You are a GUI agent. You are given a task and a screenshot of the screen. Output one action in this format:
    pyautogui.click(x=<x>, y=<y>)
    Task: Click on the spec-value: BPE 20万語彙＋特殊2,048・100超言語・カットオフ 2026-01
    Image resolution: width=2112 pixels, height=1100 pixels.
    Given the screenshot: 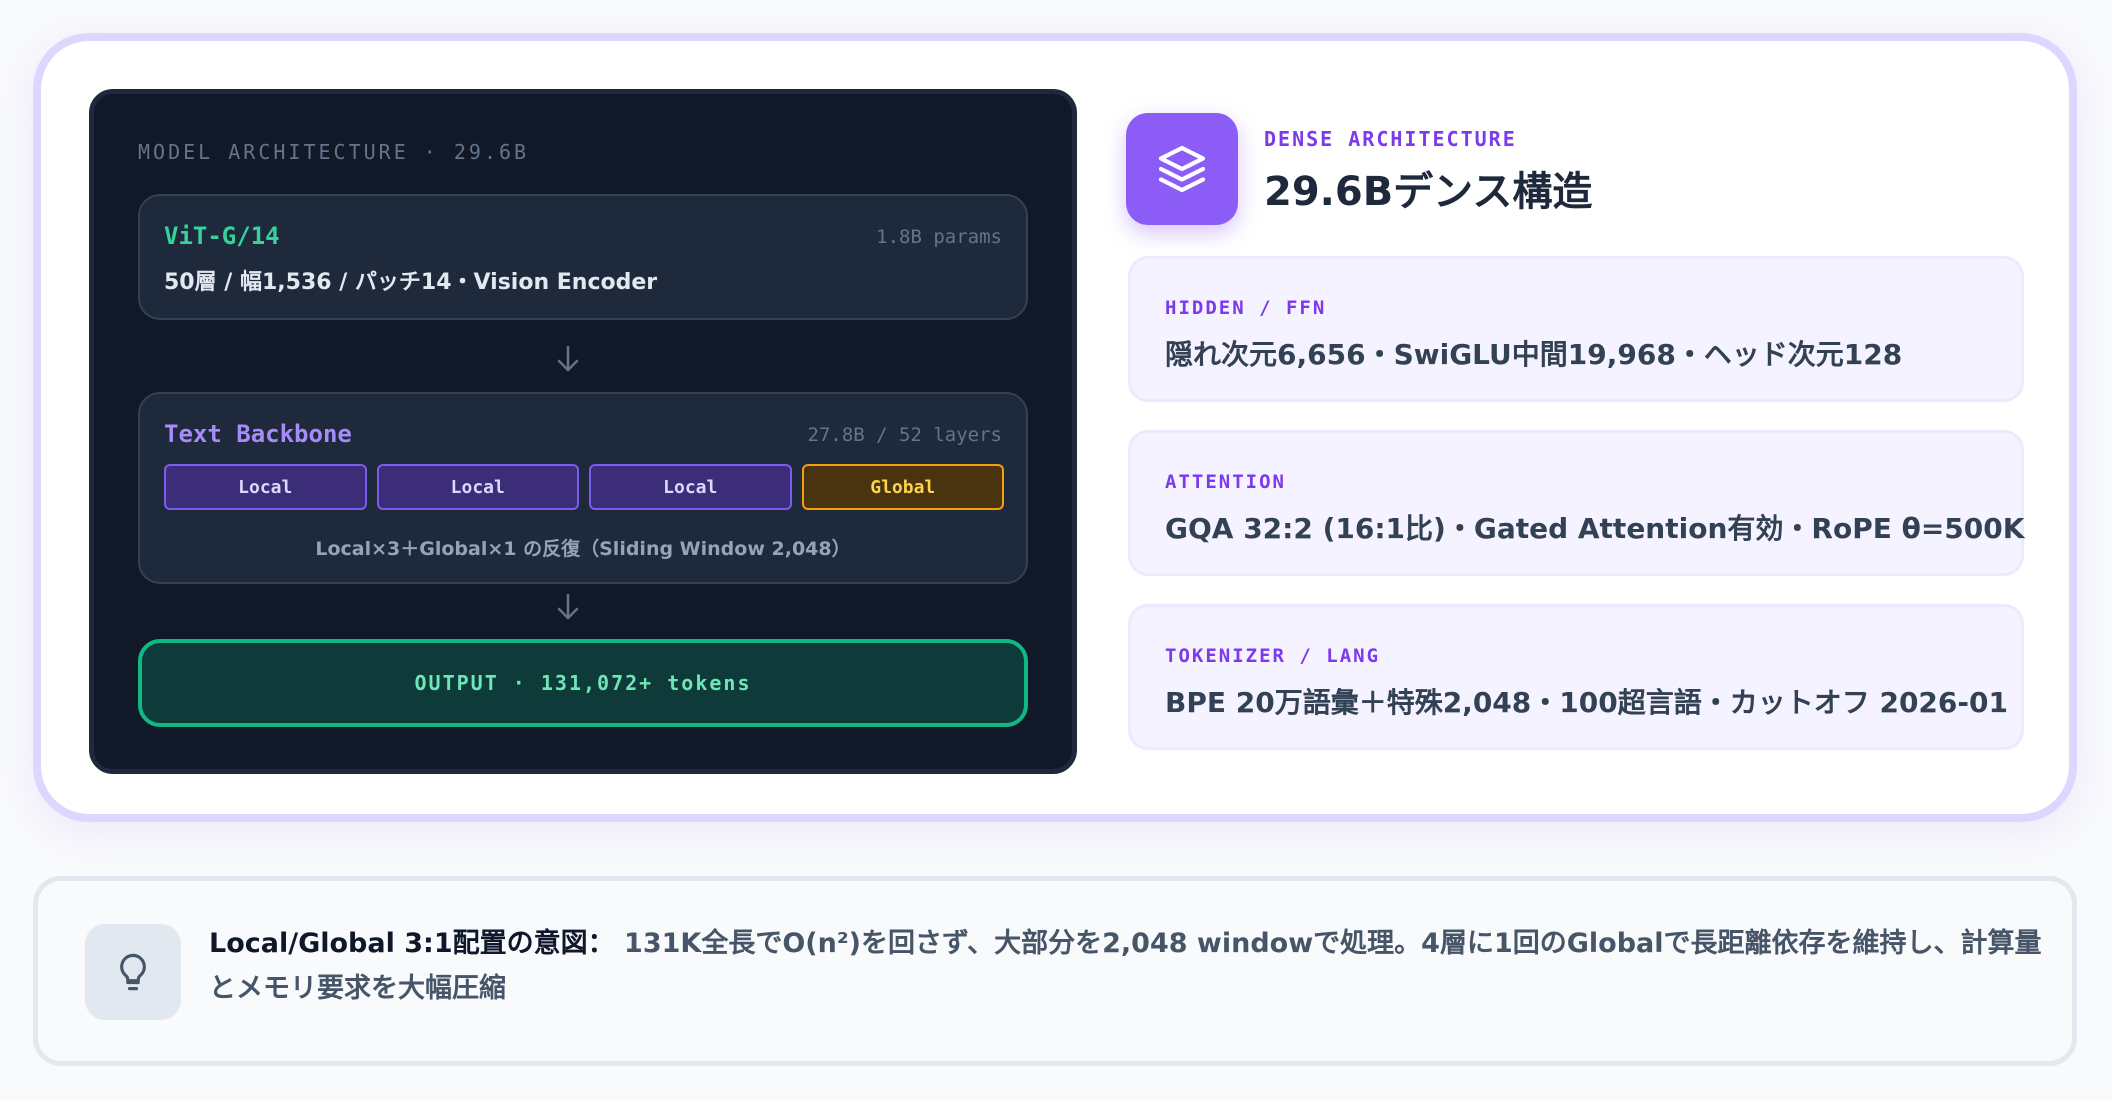 What is the action you would take?
    pyautogui.click(x=1586, y=702)
    